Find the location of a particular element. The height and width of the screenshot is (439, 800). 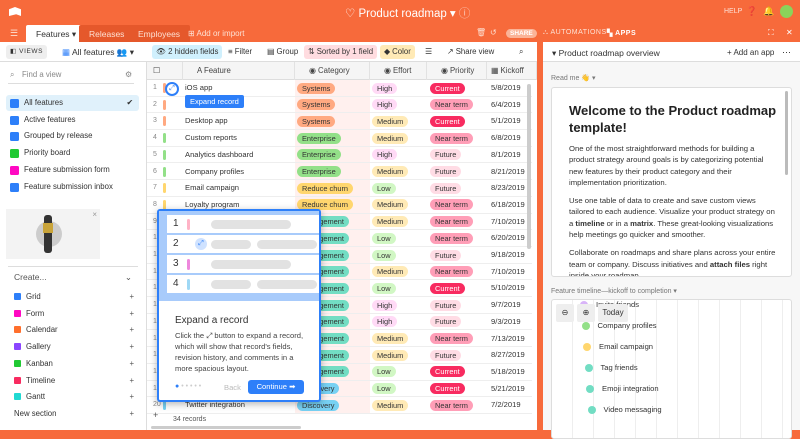

automations-button: ⛬ AUTOMATIONS is located at coordinates (575, 33).